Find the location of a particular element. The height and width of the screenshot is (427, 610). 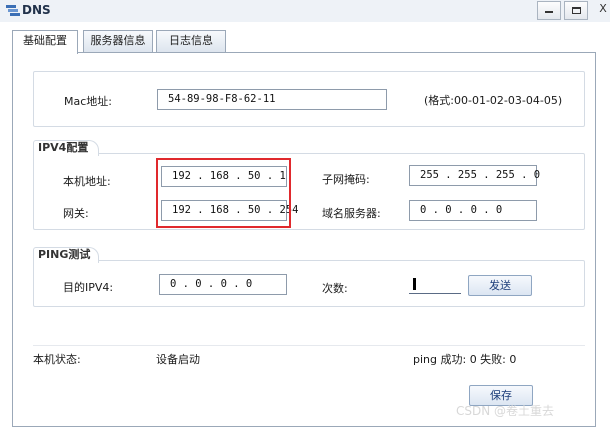

tab-server-info: 服务器信息 is located at coordinates (118, 41).